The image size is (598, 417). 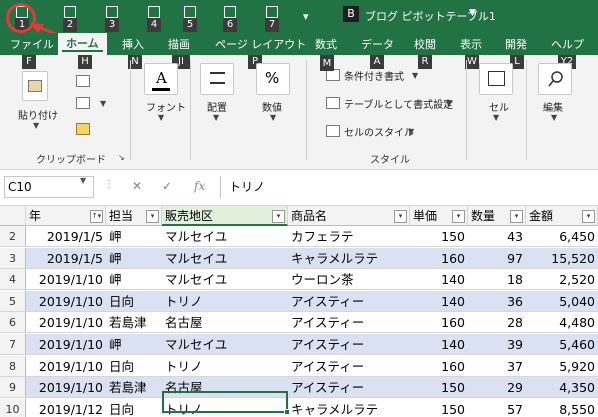 I want to click on cell-qty: 36, so click(x=497, y=301).